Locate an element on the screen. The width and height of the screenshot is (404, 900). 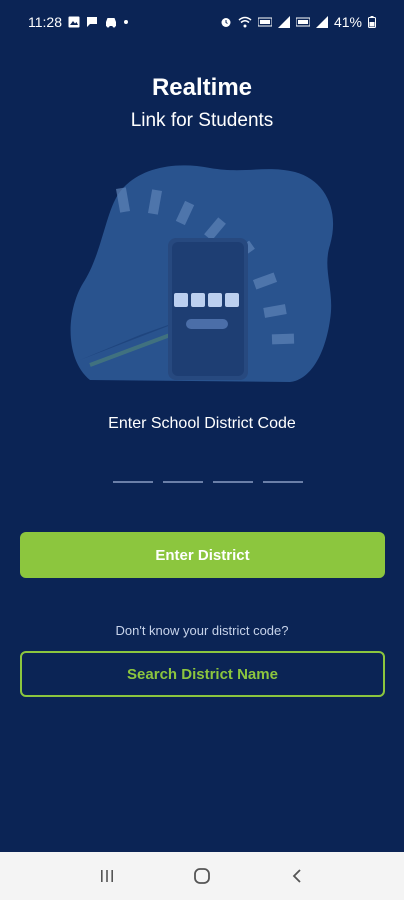
back-icon is located at coordinates (296, 876).